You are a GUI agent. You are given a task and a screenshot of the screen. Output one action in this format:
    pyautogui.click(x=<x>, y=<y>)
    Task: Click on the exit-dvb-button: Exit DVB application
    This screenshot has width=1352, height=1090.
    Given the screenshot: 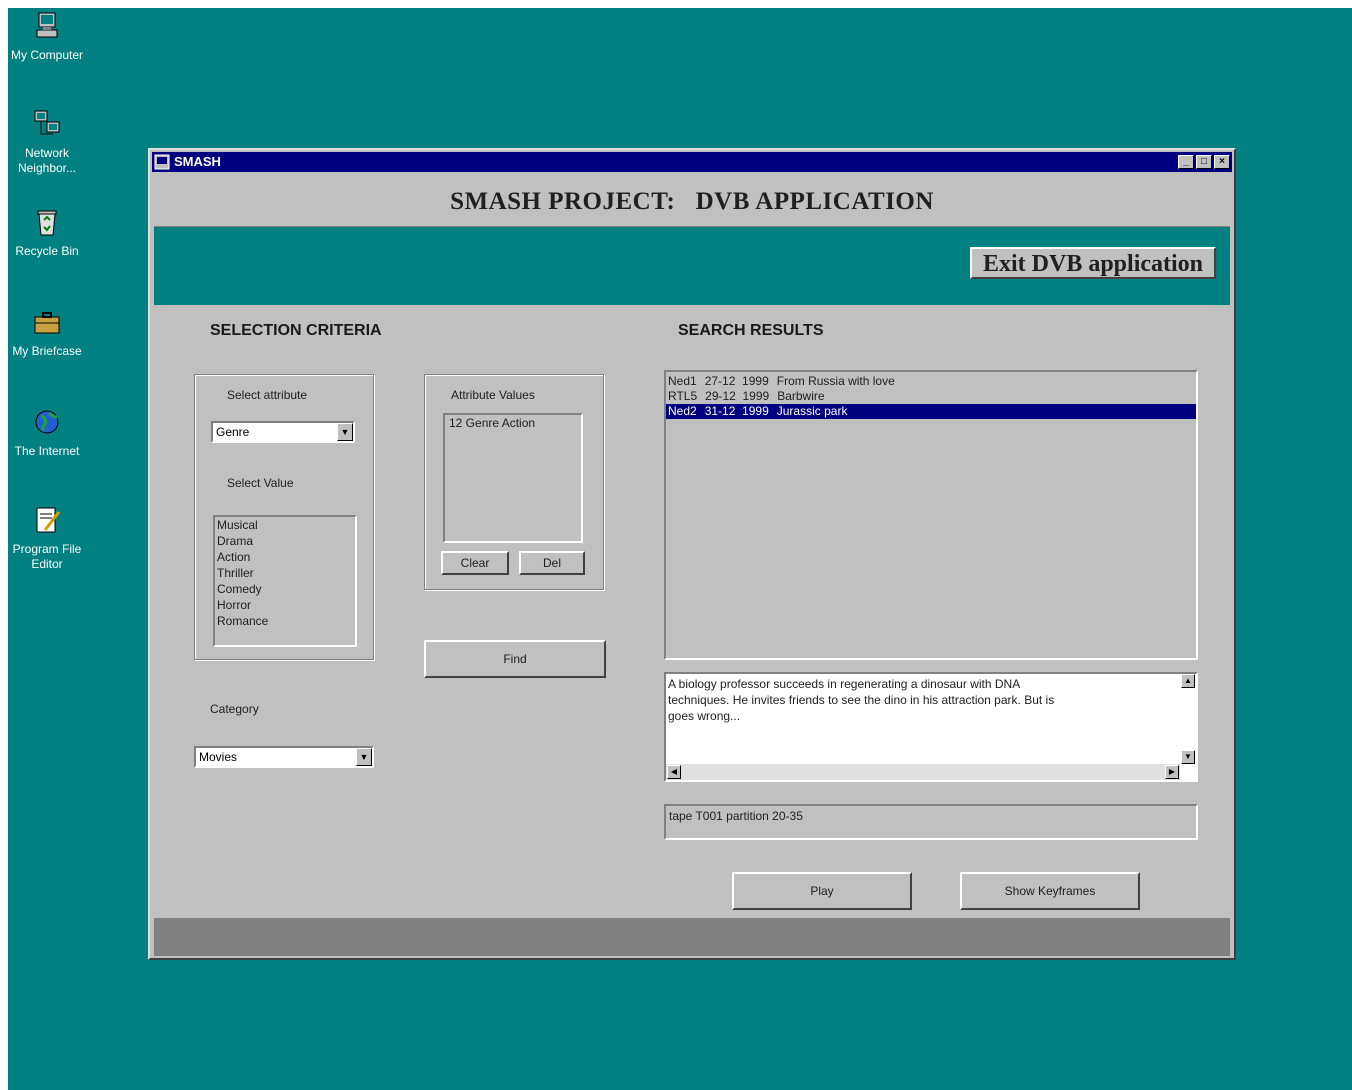 What is the action you would take?
    pyautogui.click(x=1093, y=263)
    